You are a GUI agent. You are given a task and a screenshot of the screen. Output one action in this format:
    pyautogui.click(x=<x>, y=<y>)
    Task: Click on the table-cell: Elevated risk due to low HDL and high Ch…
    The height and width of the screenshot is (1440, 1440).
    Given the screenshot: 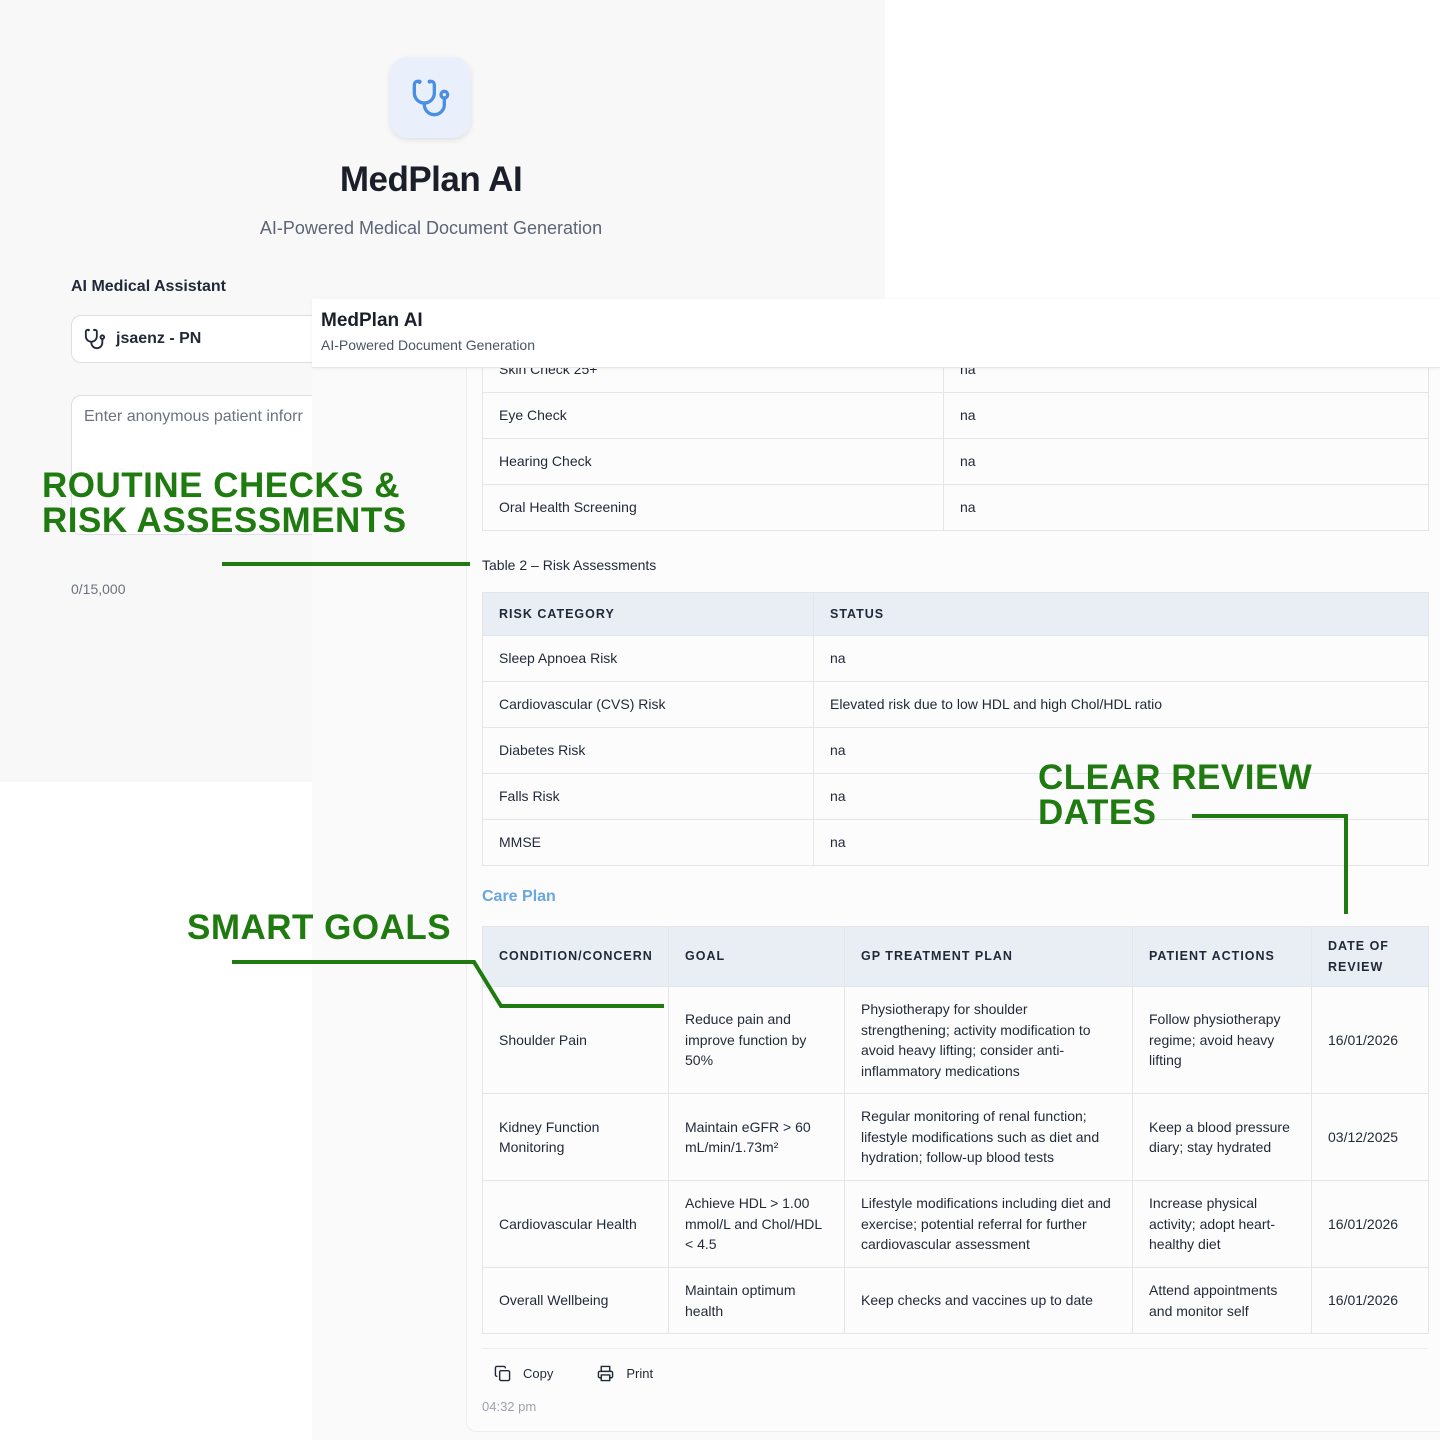 What is the action you would take?
    pyautogui.click(x=1121, y=704)
    